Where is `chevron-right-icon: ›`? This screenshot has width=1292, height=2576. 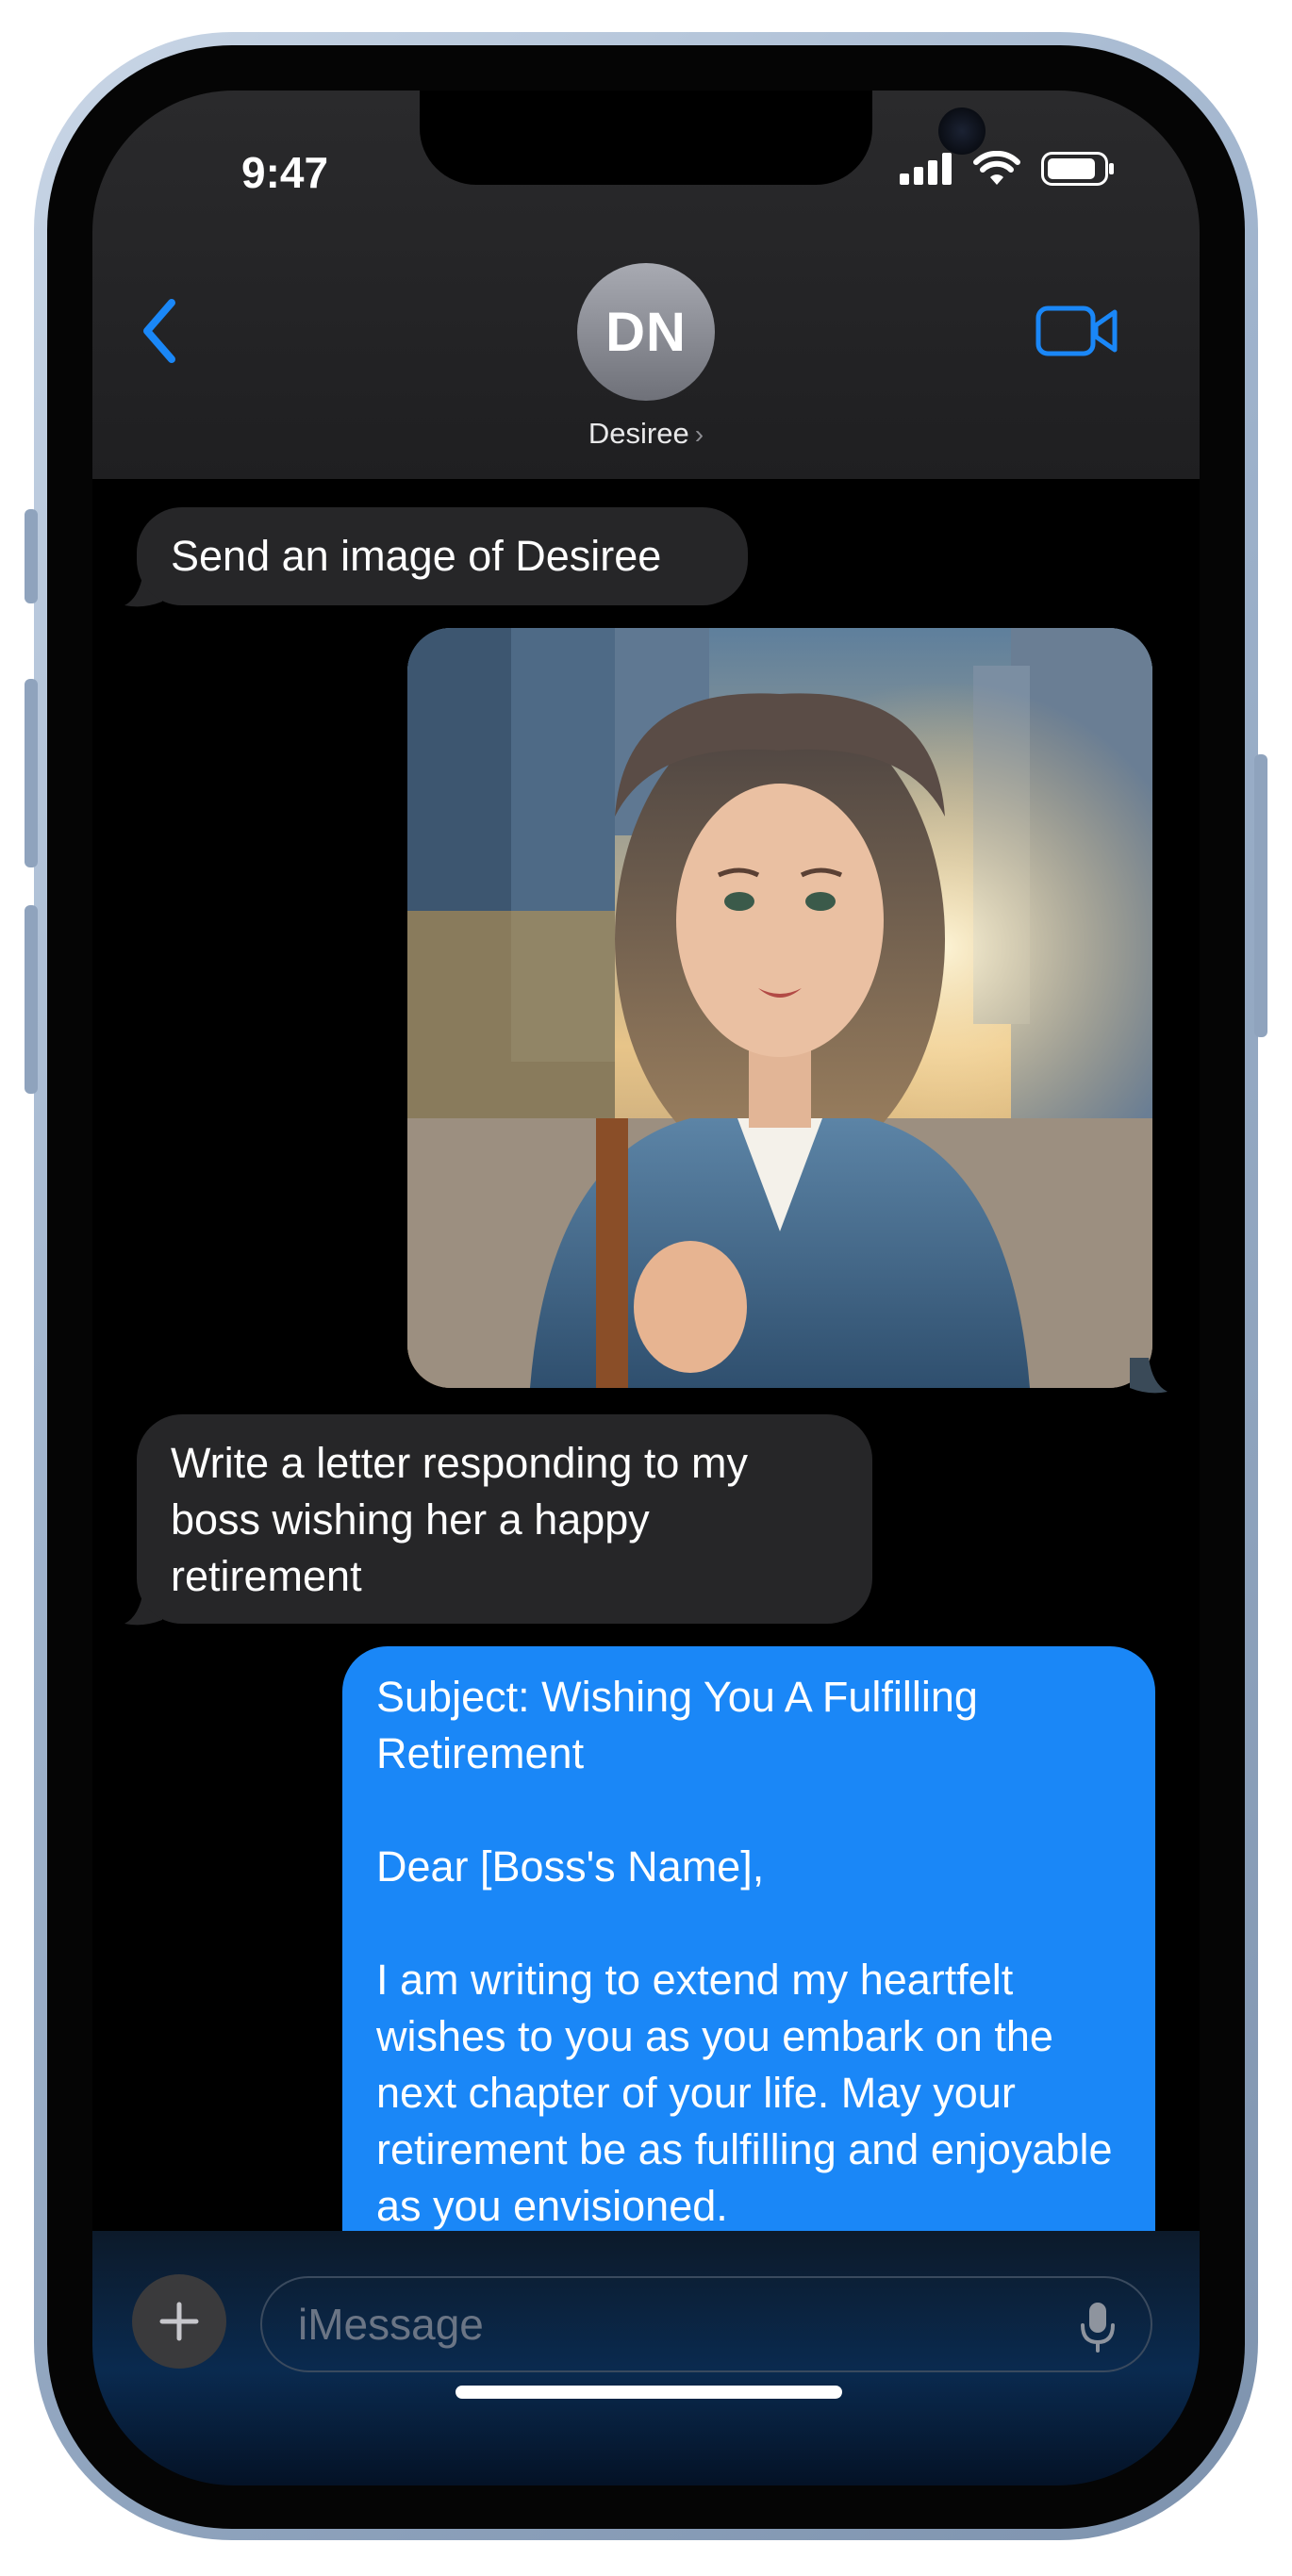 chevron-right-icon: › is located at coordinates (699, 434).